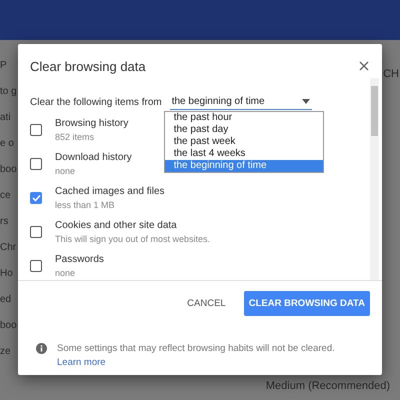 The image size is (400, 400). What do you see at coordinates (8, 92) in the screenshot?
I see `setting-text: to g` at bounding box center [8, 92].